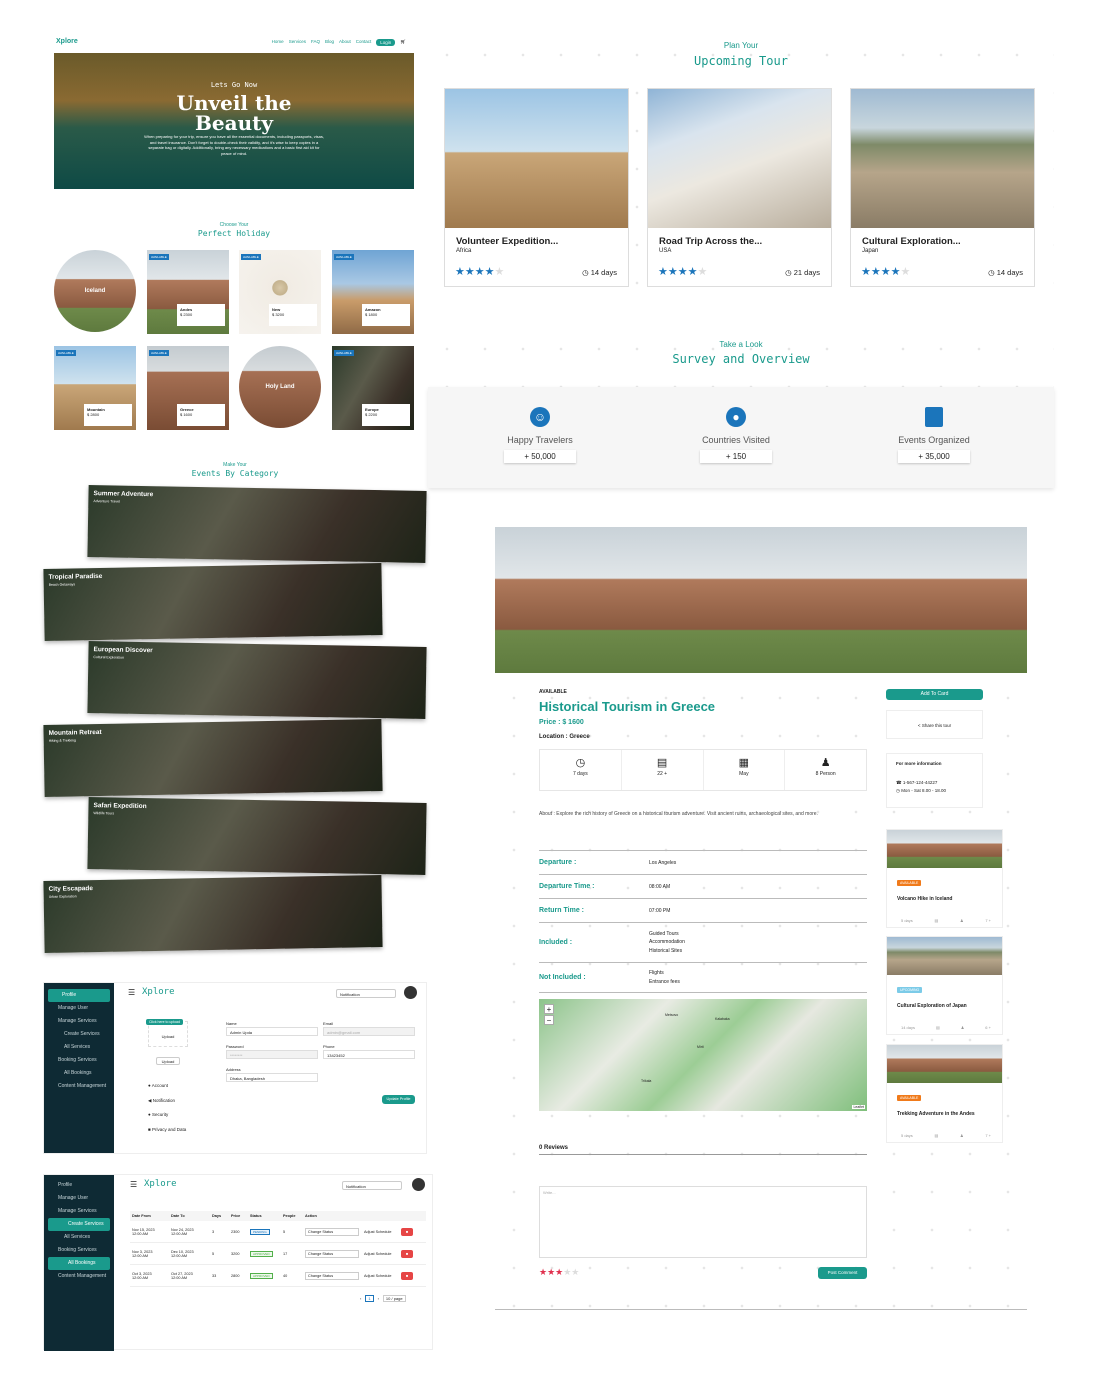 This screenshot has width=1100, height=1400. I want to click on map-attribution: Leaflet, so click(858, 1107).